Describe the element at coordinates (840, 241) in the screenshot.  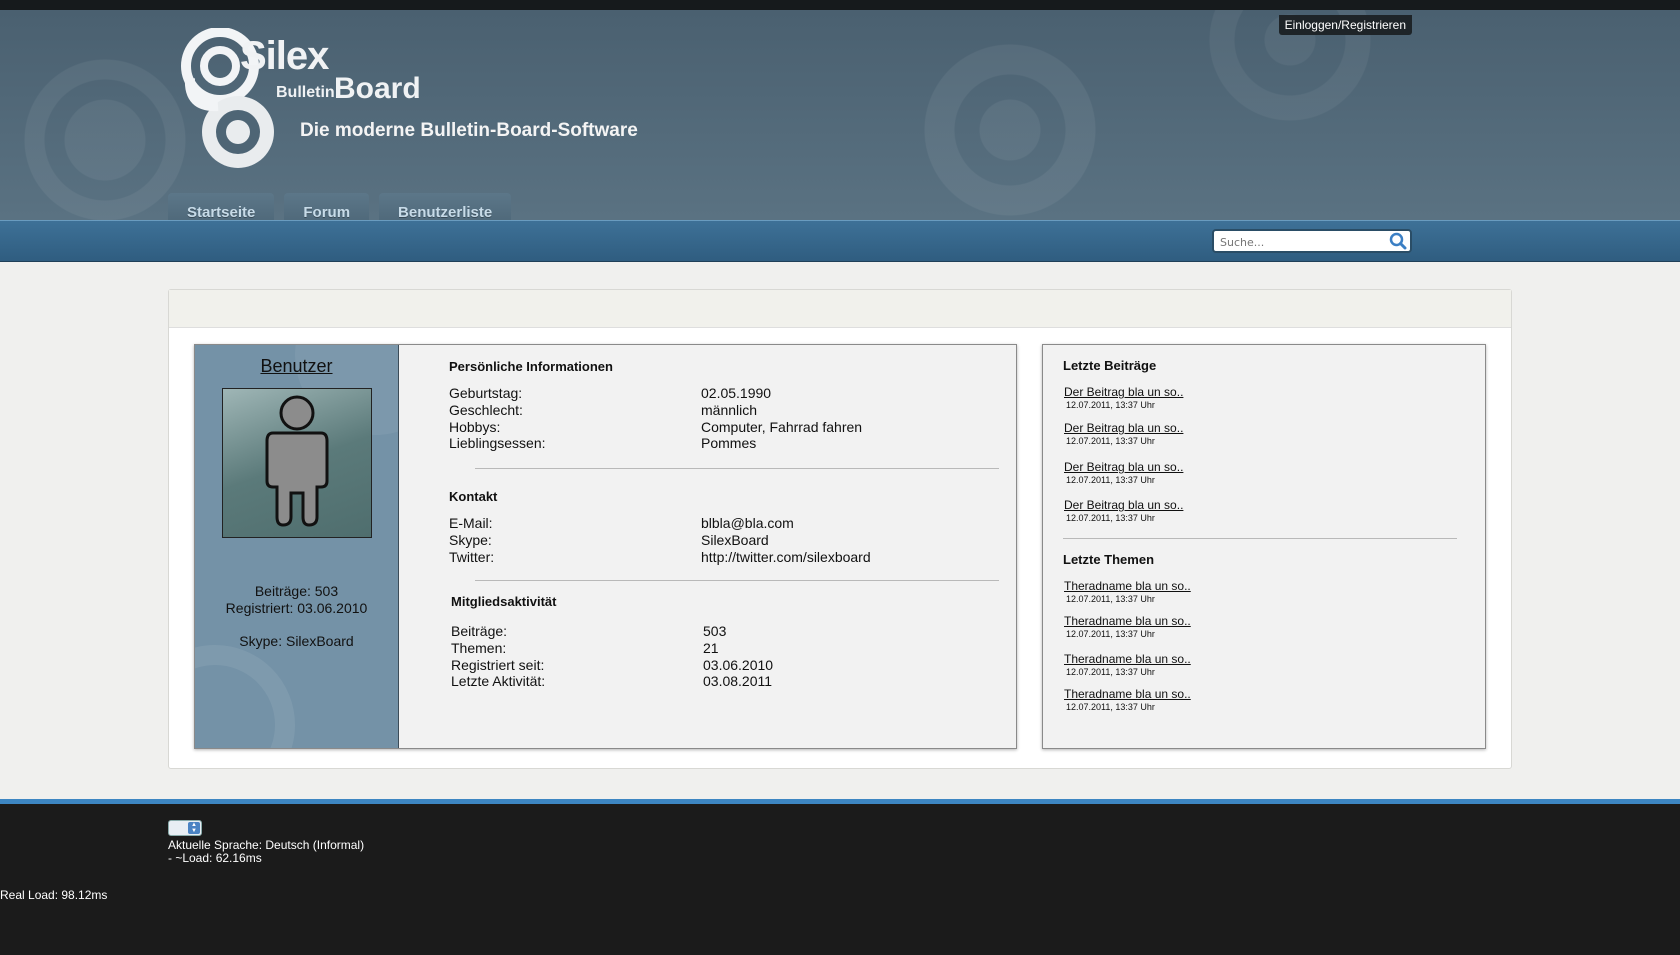
I see `nav-bar` at that location.